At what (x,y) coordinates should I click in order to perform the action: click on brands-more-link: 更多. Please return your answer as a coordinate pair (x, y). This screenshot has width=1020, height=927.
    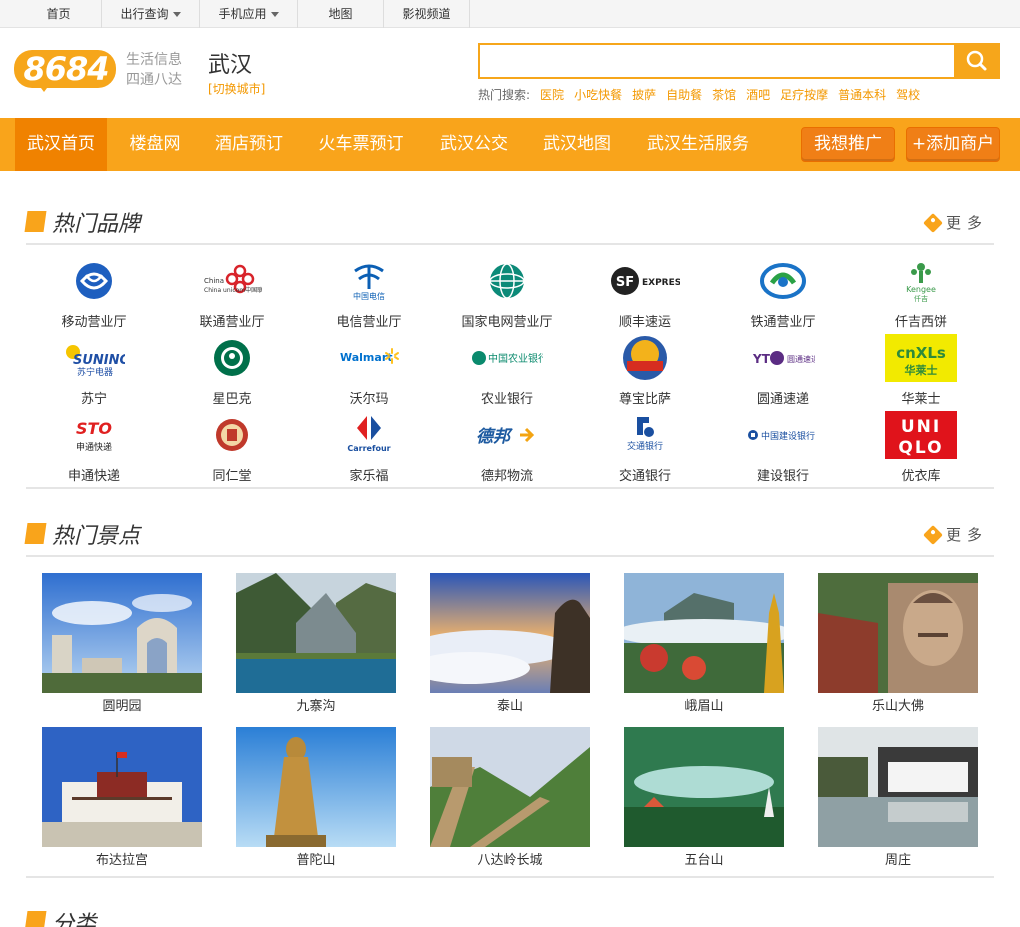
    Looking at the image, I should click on (955, 222).